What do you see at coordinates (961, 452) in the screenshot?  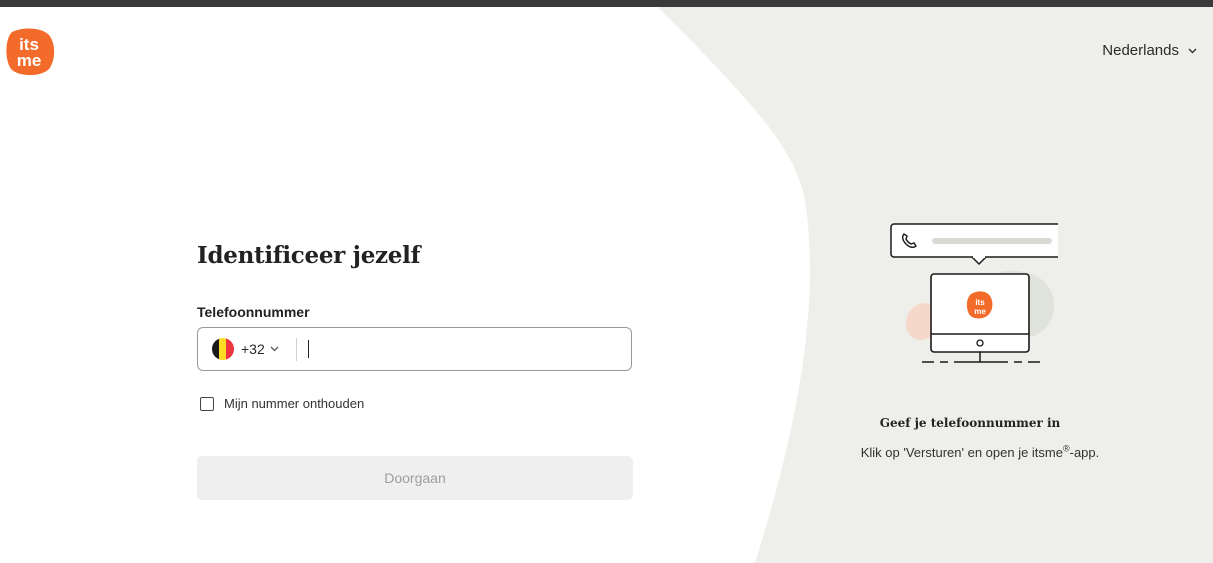 I see `side-text-start: Klik op 'Versturen' en open je itsme` at bounding box center [961, 452].